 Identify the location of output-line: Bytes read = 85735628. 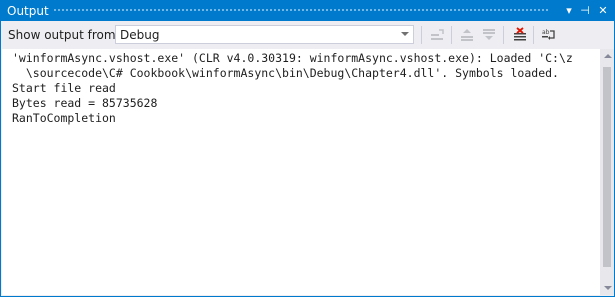
(85, 103).